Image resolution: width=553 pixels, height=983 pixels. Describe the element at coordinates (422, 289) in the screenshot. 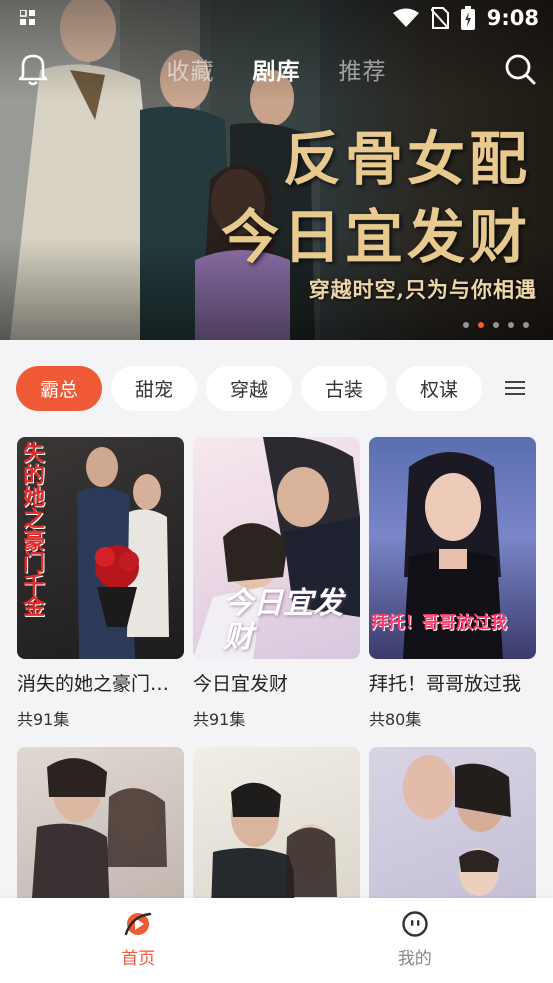

I see `banner-subtitle: 穿越时空,只为与你相遇` at that location.